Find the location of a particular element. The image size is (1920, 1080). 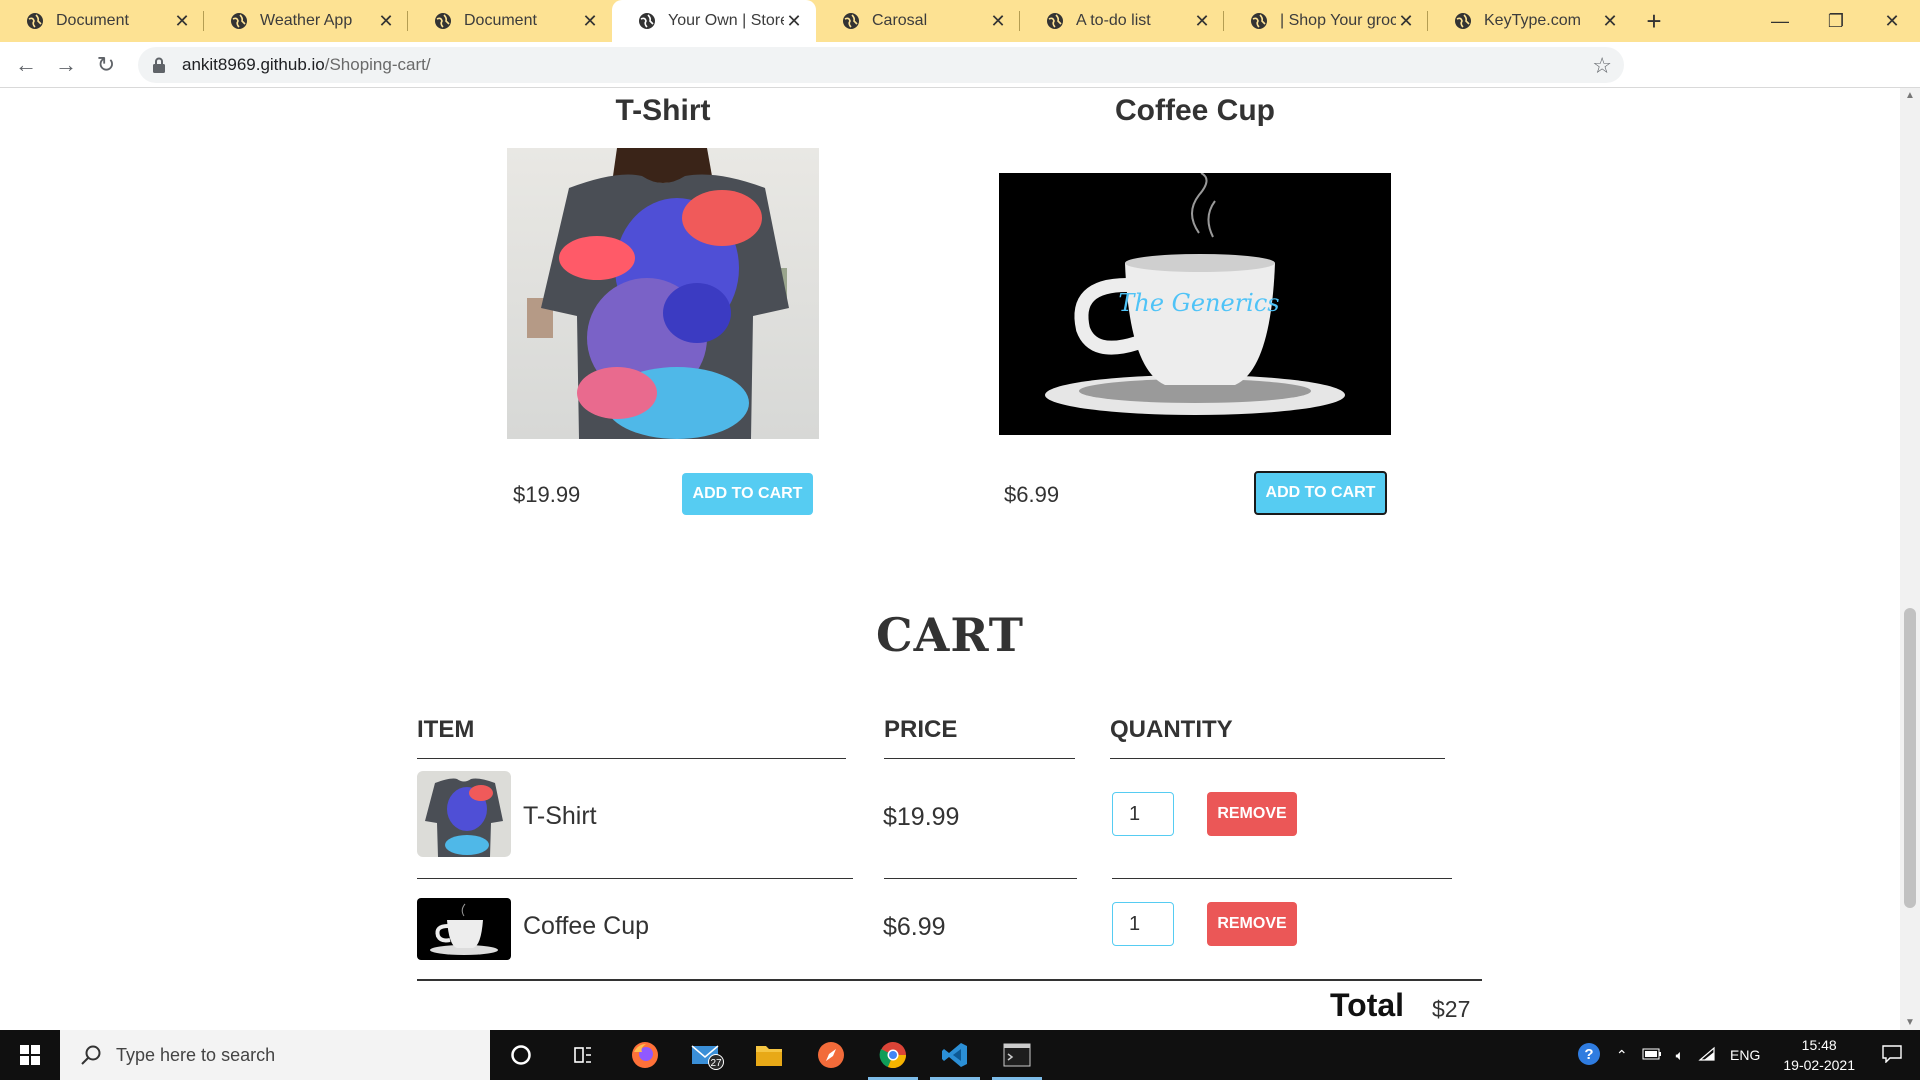

tab-title: Your Own | Store is located at coordinates (726, 20).